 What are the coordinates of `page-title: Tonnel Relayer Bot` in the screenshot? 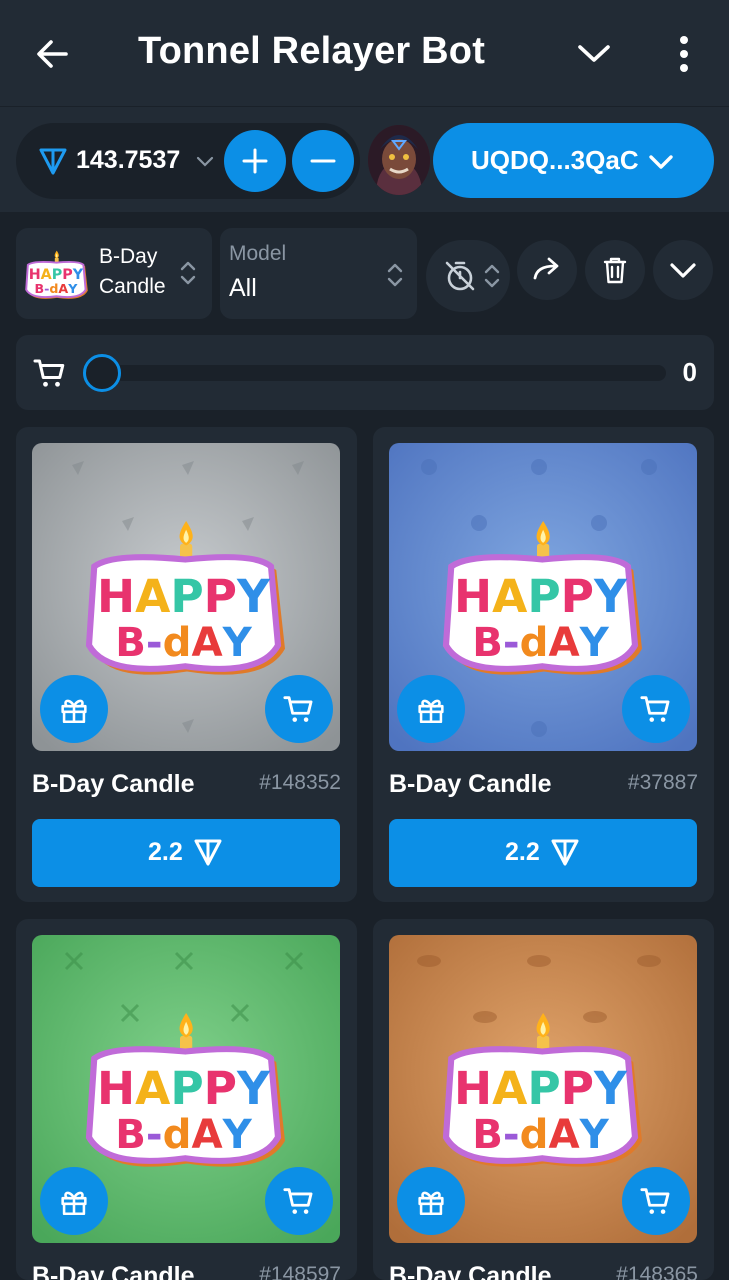 It's located at (312, 51).